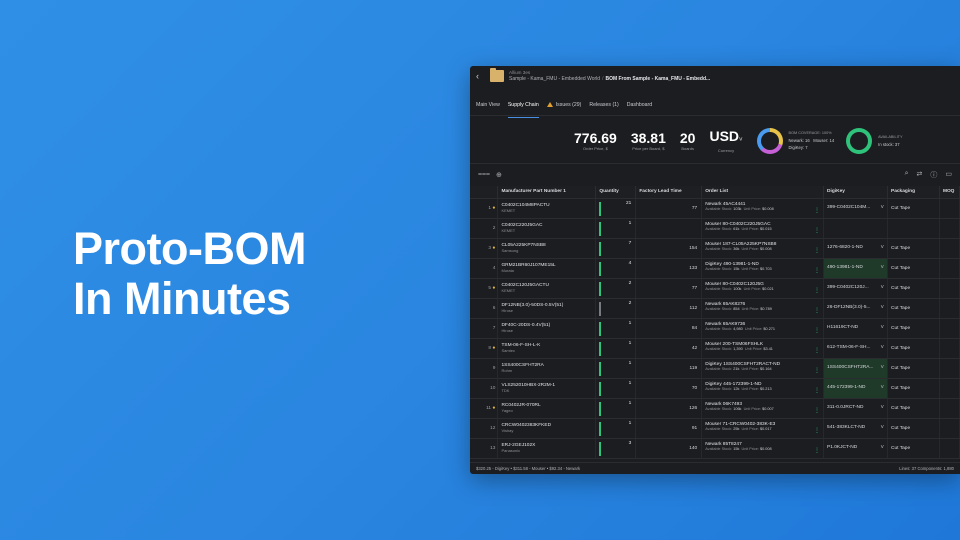  What do you see at coordinates (547, 388) in the screenshot?
I see `mpn-cell: VLS252010HBX-2R2M-1 TDK` at bounding box center [547, 388].